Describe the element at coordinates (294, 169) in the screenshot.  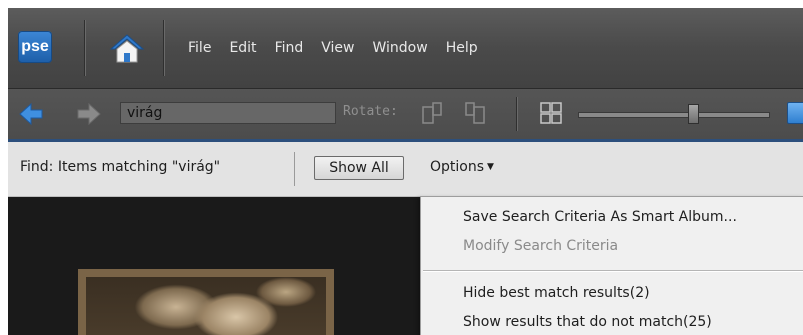
I see `find-bar-divider` at that location.